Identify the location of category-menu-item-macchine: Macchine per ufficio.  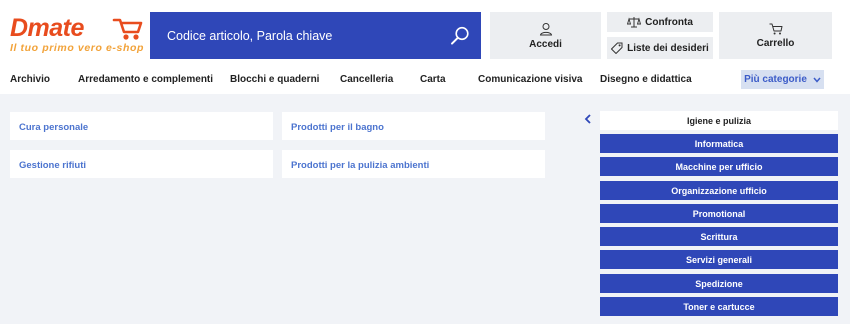
(719, 166).